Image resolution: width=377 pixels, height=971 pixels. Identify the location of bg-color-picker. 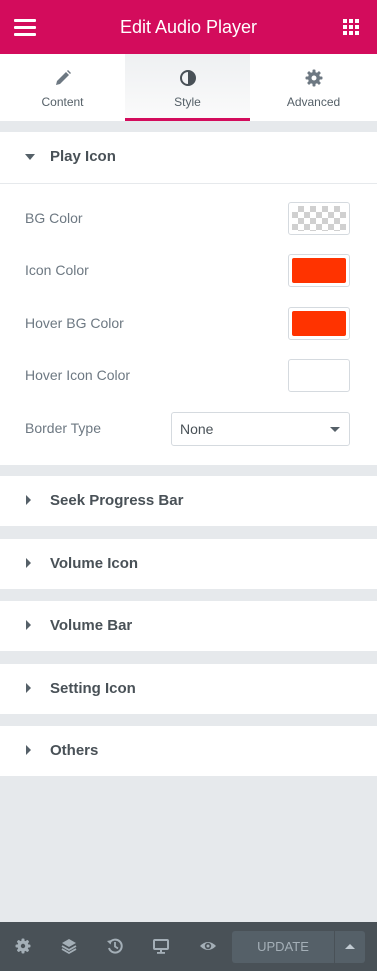
(319, 218).